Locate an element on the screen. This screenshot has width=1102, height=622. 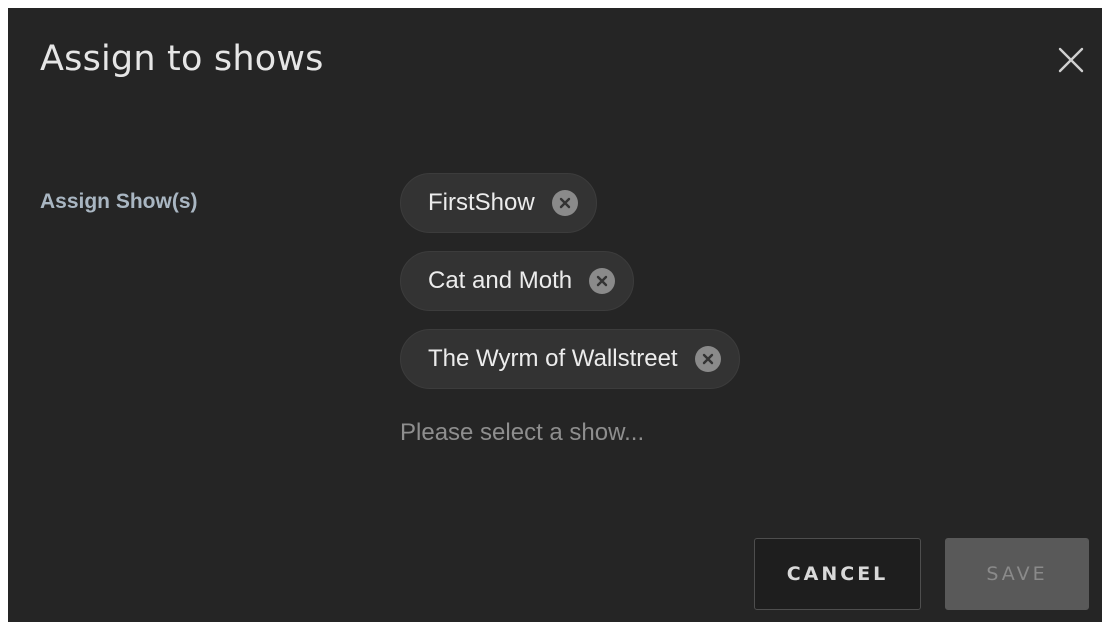
show-chip-label: Cat and Moth is located at coordinates (500, 280).